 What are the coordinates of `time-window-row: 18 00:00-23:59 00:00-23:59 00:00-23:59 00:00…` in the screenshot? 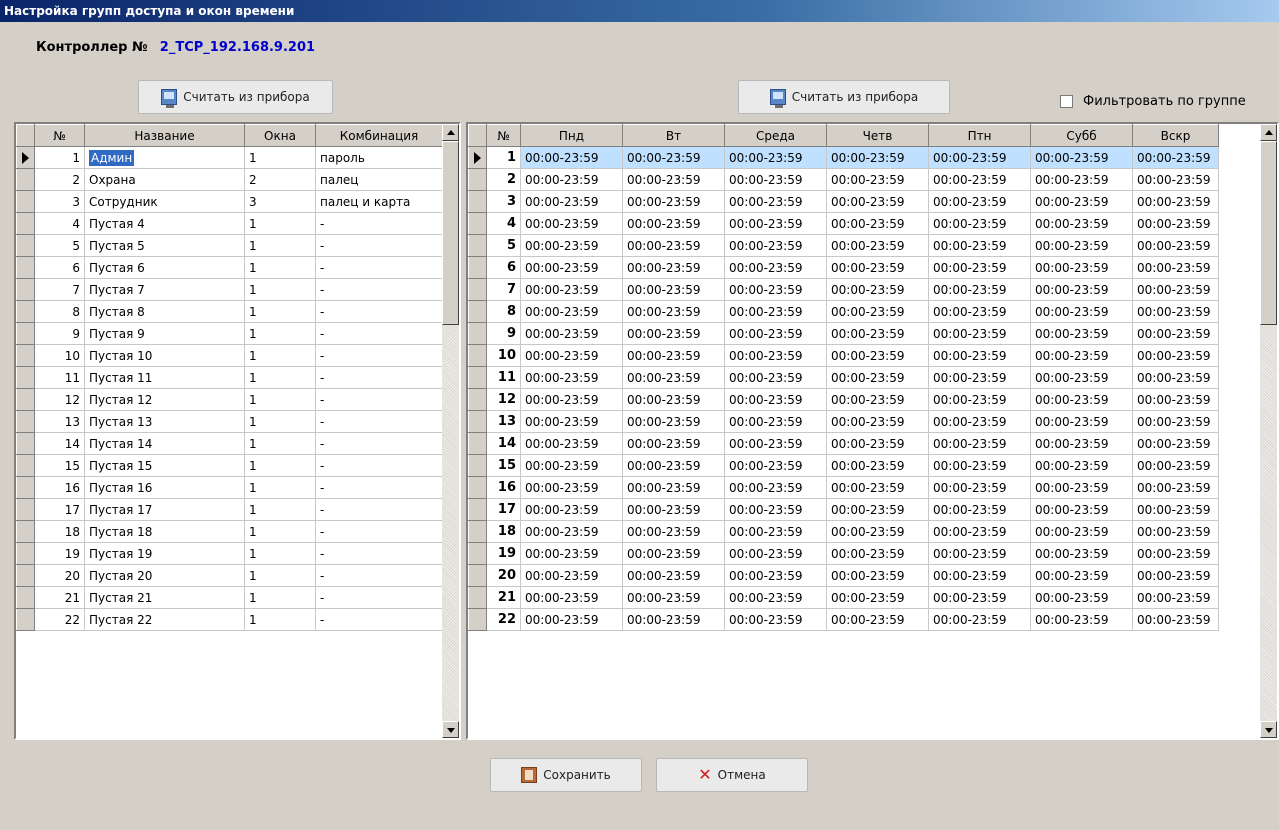 It's located at (843, 531).